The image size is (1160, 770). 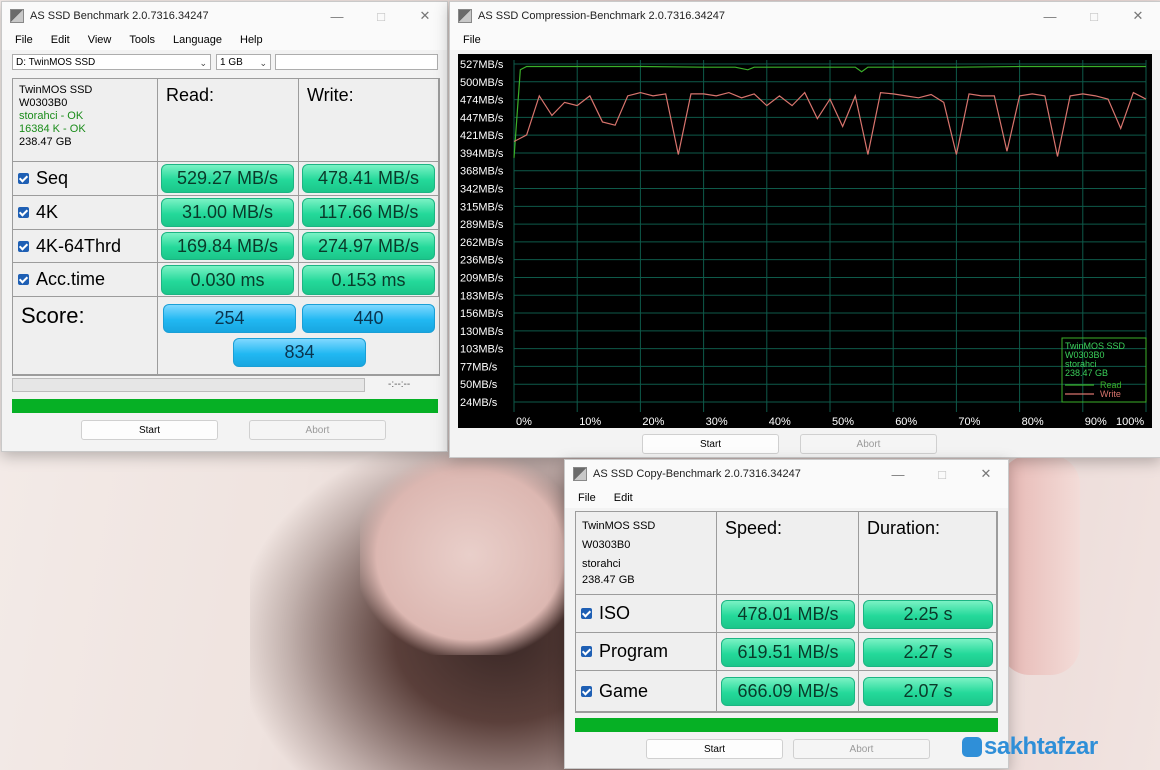 I want to click on window-title: AS SSD Copy-Benchmark 2.0.7316.34247, so click(x=697, y=474).